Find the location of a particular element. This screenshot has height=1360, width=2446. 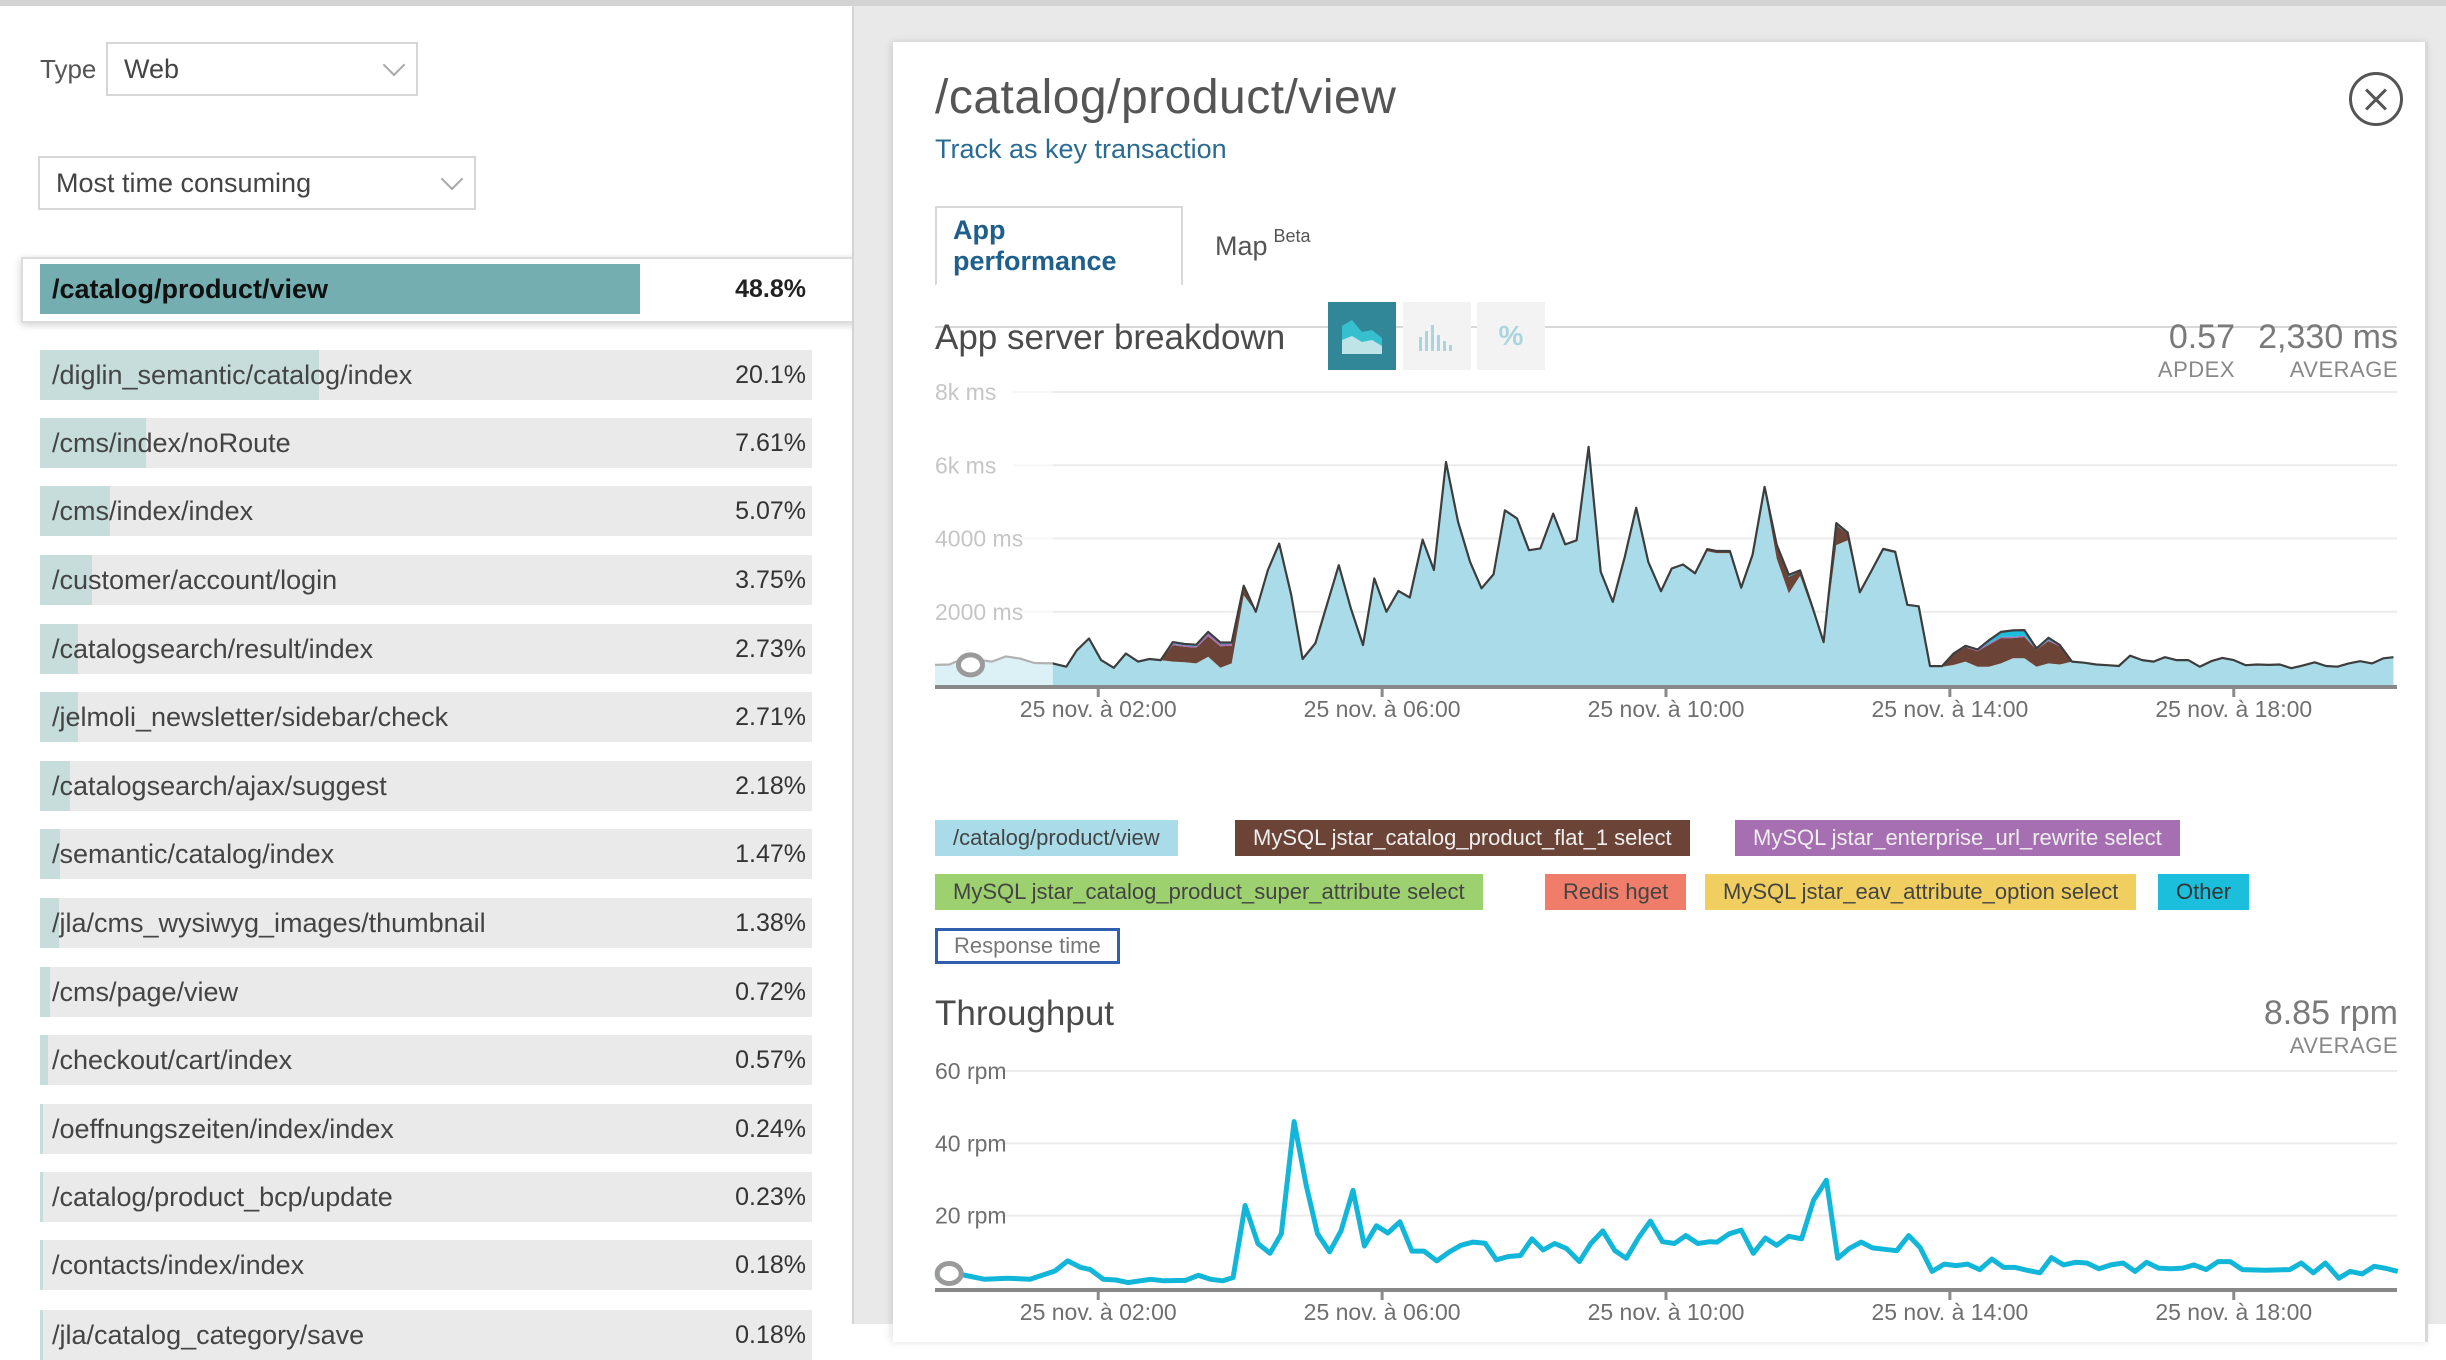

transaction-row: /catalog/product/view 48.8% is located at coordinates (426, 289).